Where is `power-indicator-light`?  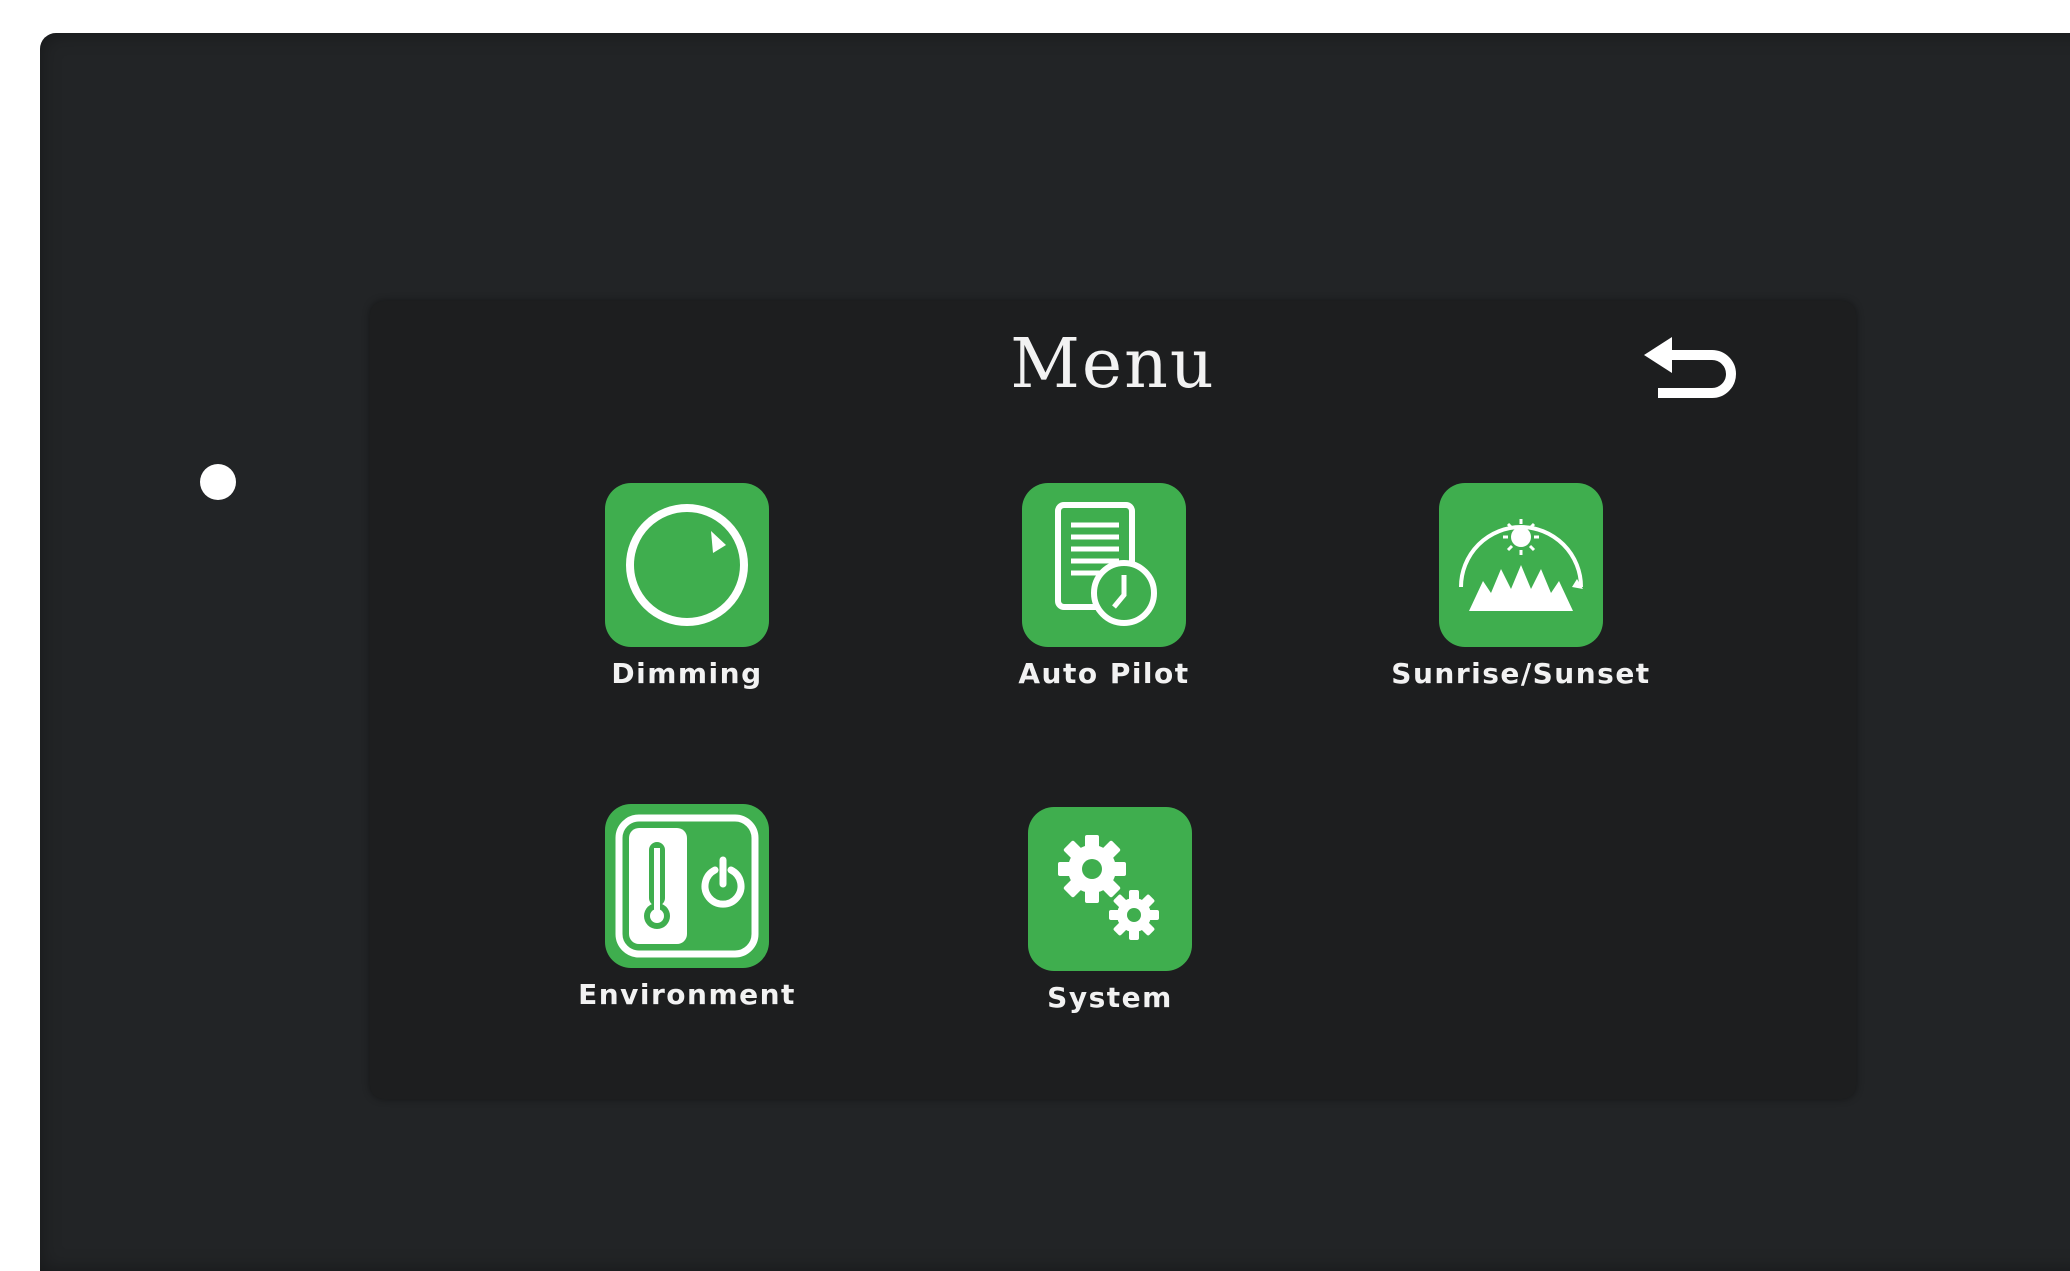
power-indicator-light is located at coordinates (218, 482).